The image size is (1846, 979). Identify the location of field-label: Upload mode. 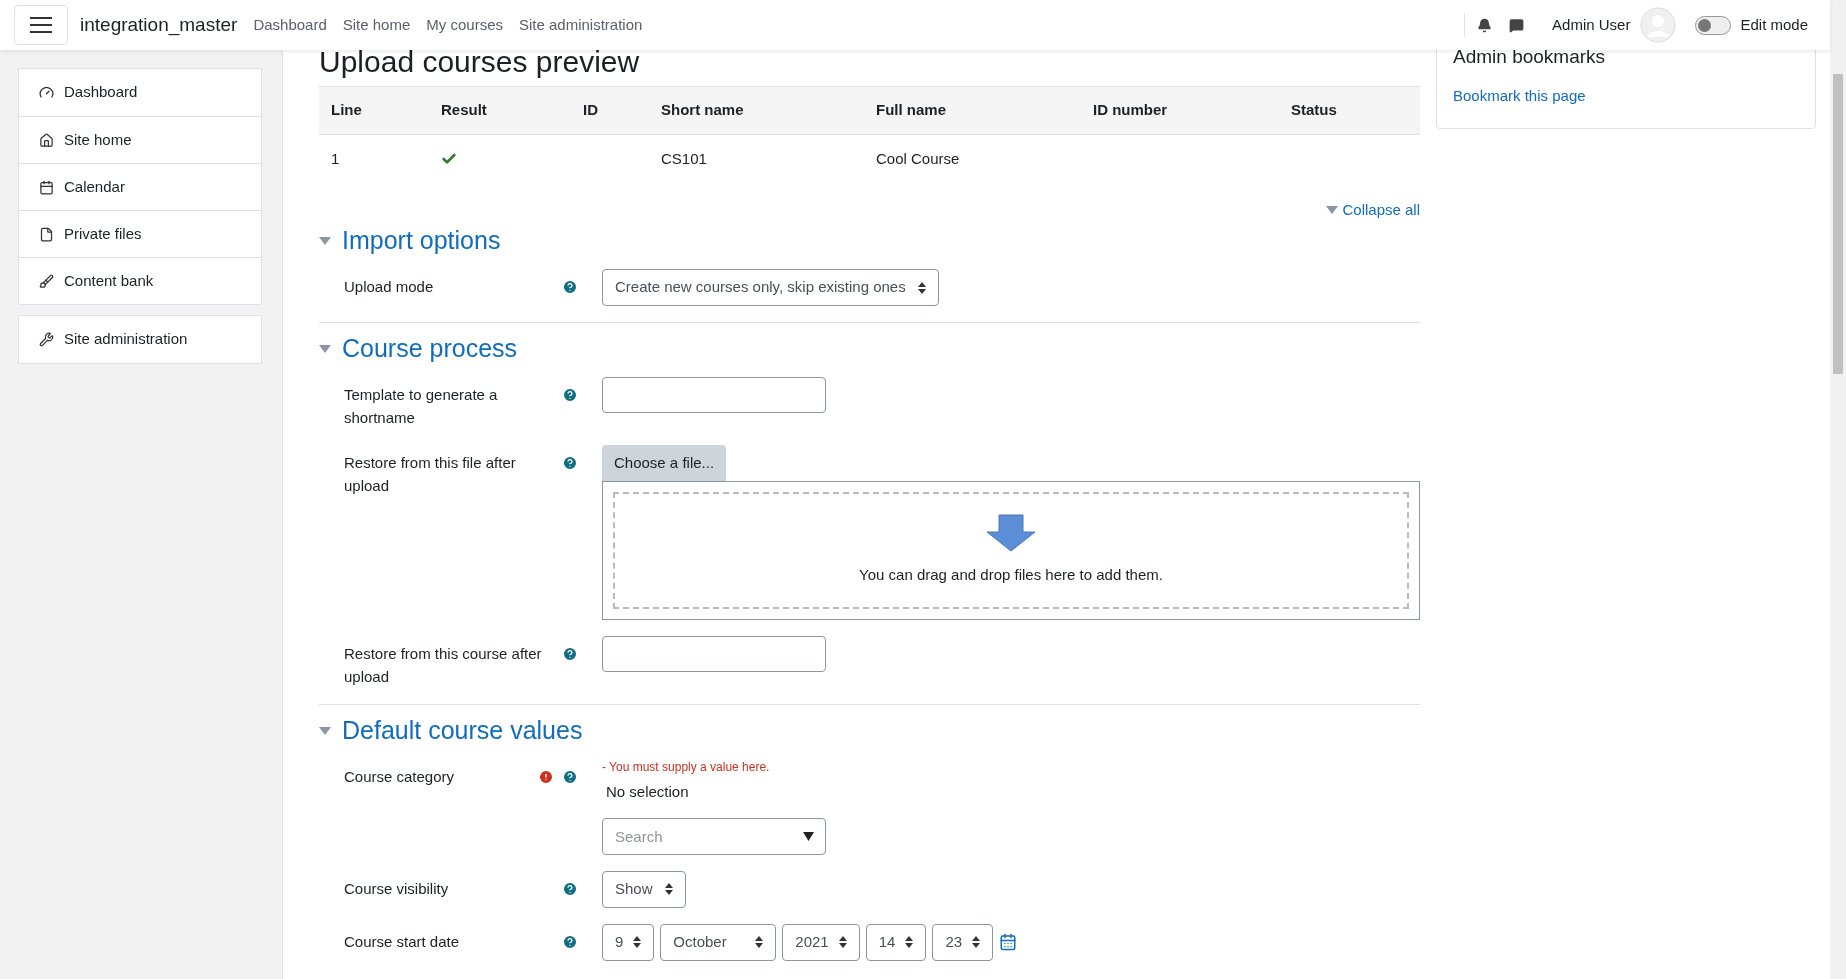
(389, 287).